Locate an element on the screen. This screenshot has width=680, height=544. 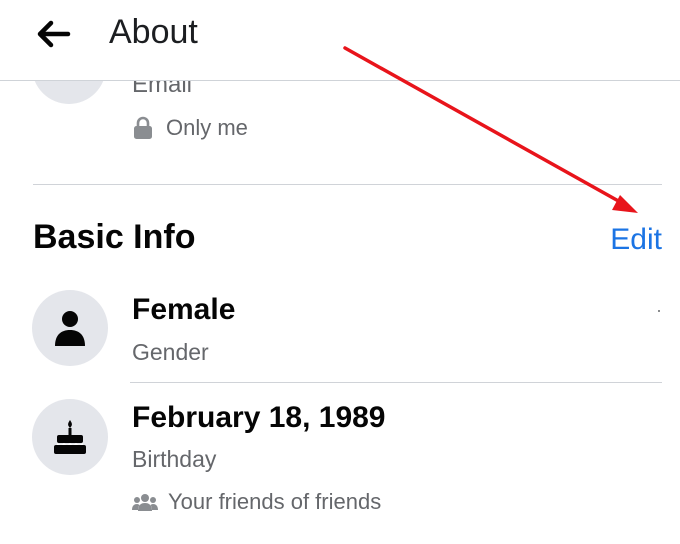
gender-icon-circle is located at coordinates (70, 328).